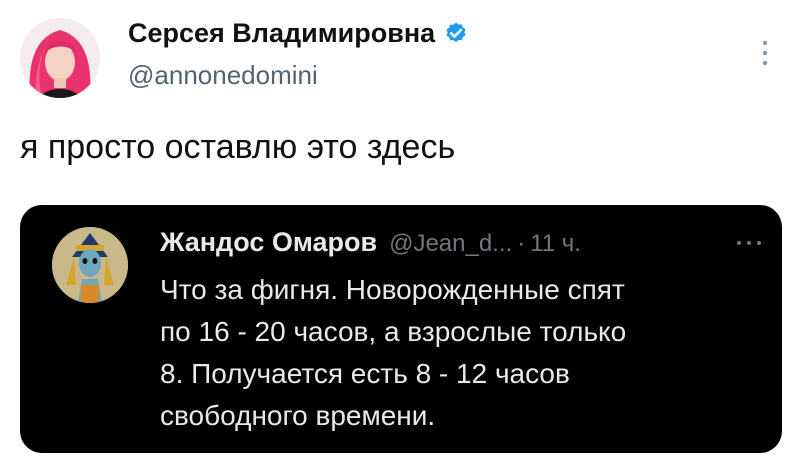  Describe the element at coordinates (223, 75) in the screenshot. I see `author-handle: @annonedomini` at that location.